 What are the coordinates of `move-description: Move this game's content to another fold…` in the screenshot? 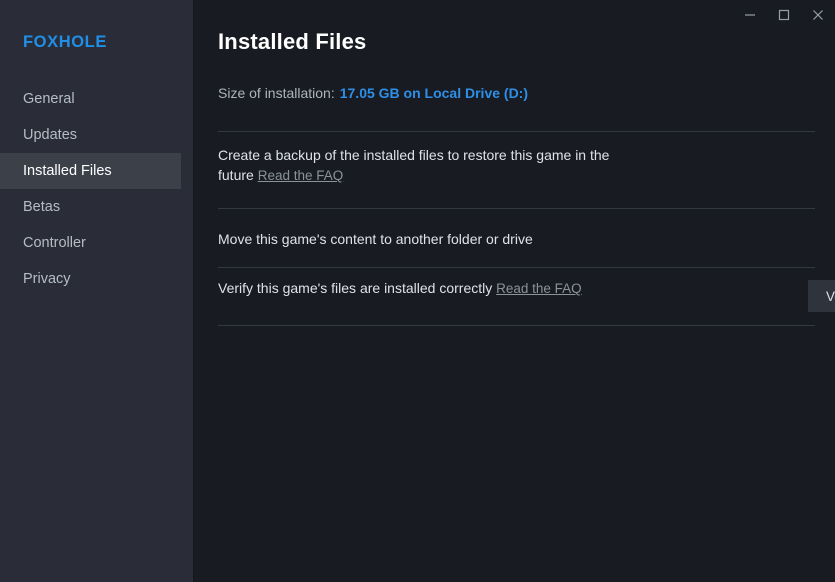 It's located at (375, 239).